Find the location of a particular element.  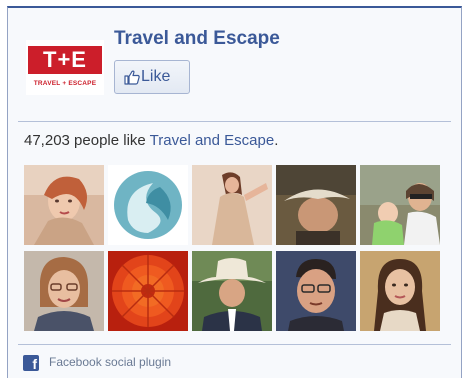

avatar-vintage-woman-icon is located at coordinates (64, 205).